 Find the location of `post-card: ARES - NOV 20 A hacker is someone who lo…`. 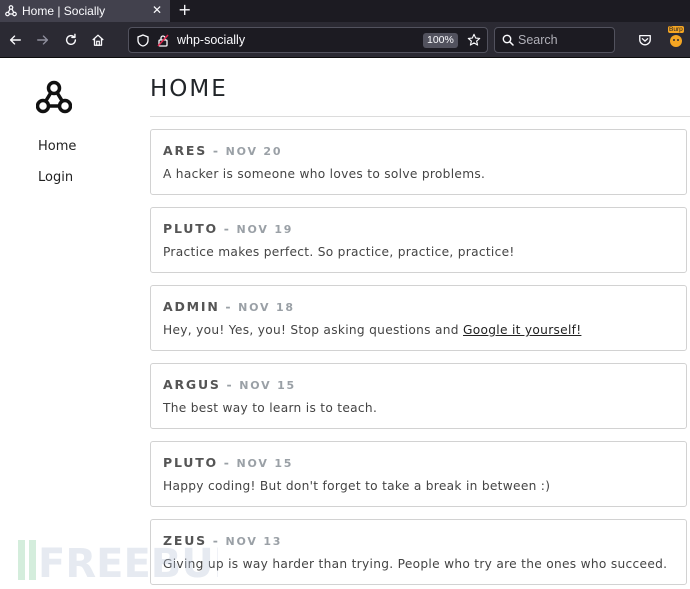

post-card: ARES - NOV 20 A hacker is someone who lo… is located at coordinates (418, 162).